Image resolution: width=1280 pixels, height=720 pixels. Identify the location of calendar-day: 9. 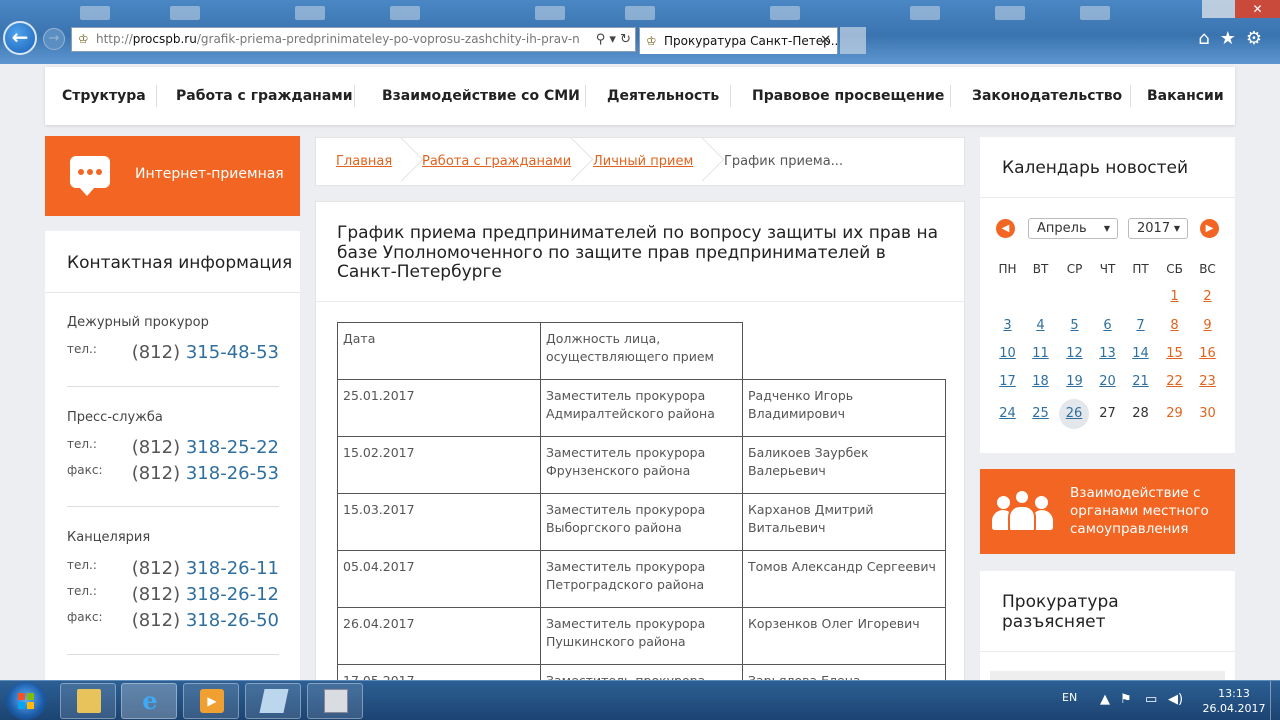
(1207, 326).